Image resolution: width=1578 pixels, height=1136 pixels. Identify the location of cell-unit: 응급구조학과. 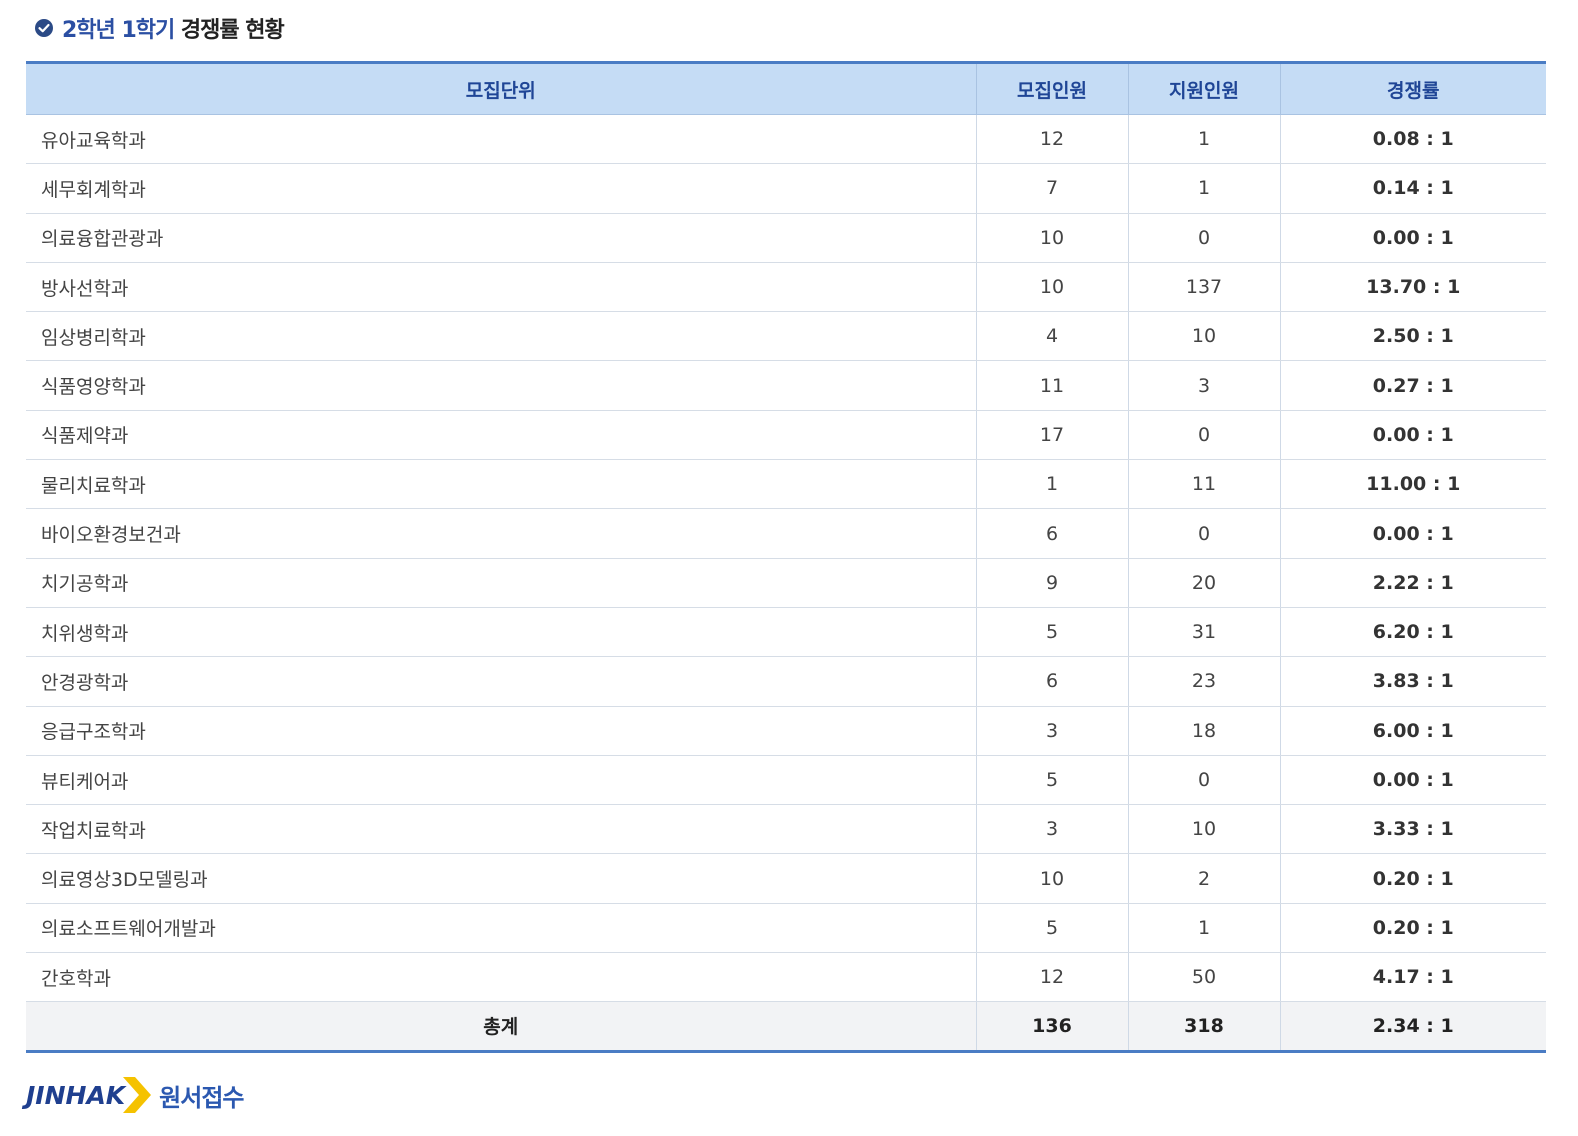
(501, 731).